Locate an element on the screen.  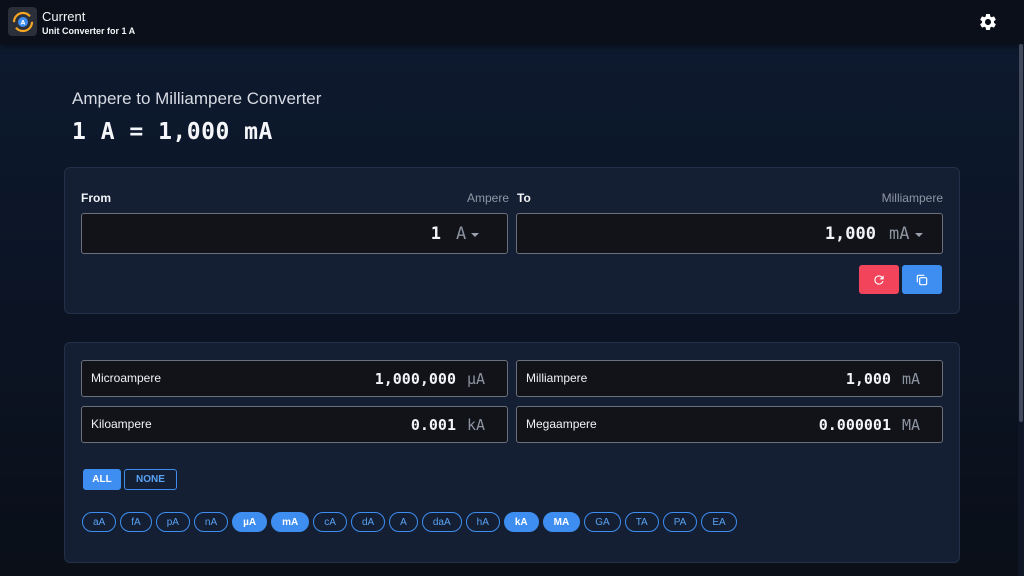
unit-chip: PA is located at coordinates (680, 522).